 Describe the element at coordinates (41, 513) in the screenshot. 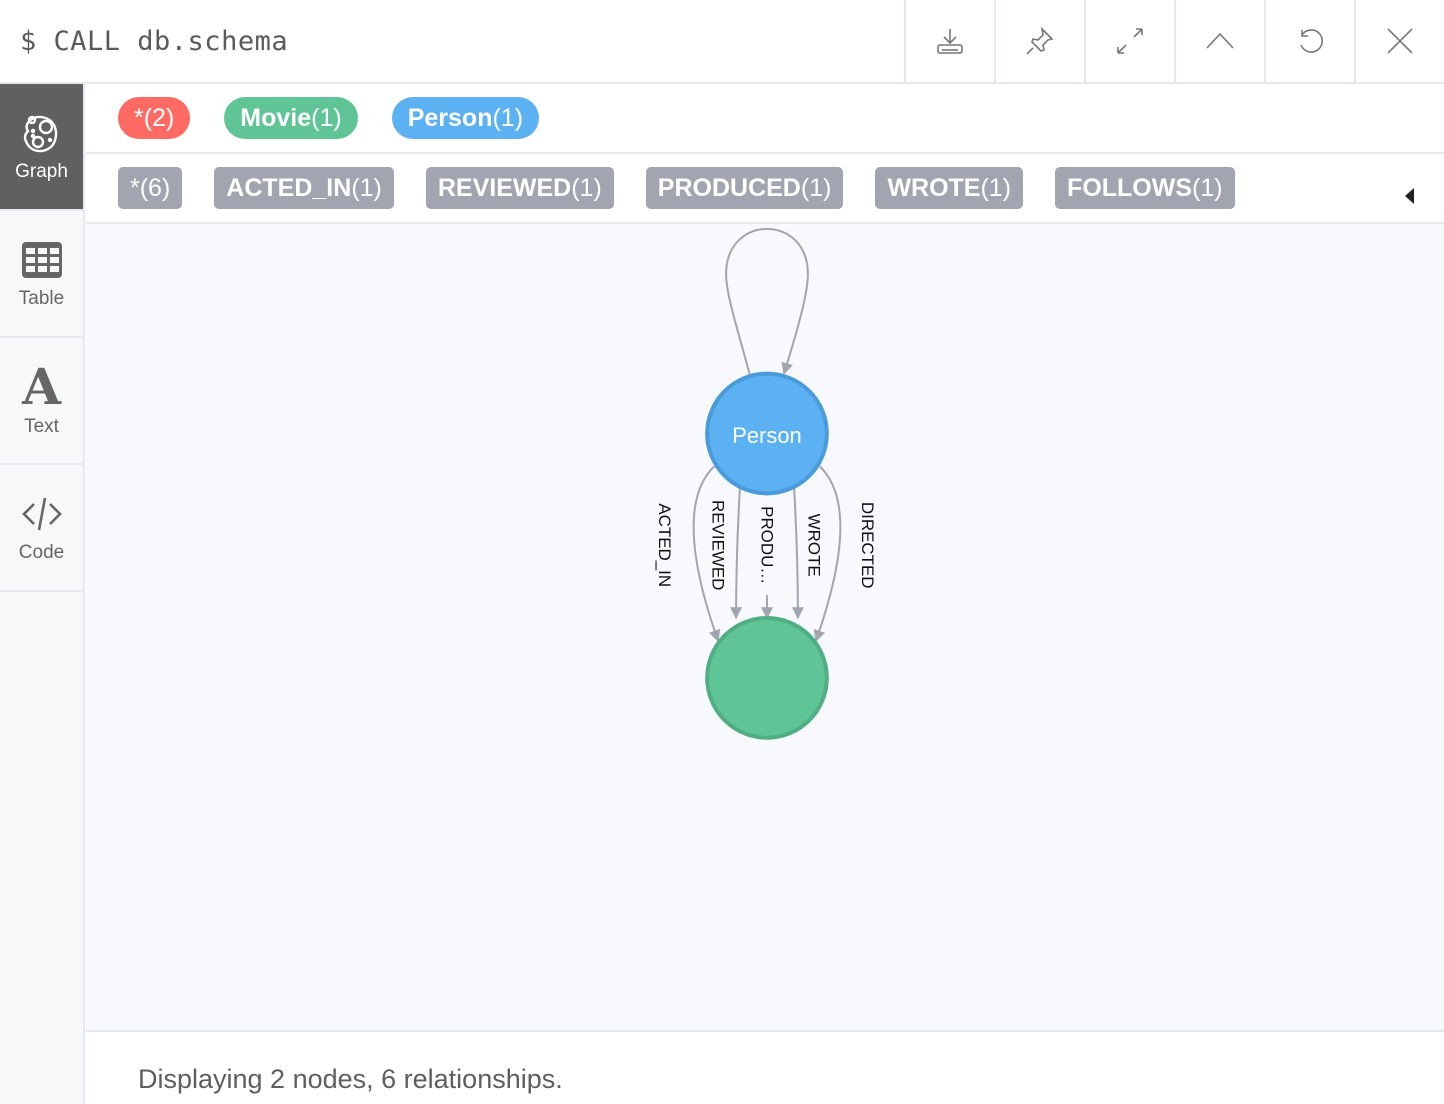

I see `code-icon` at that location.